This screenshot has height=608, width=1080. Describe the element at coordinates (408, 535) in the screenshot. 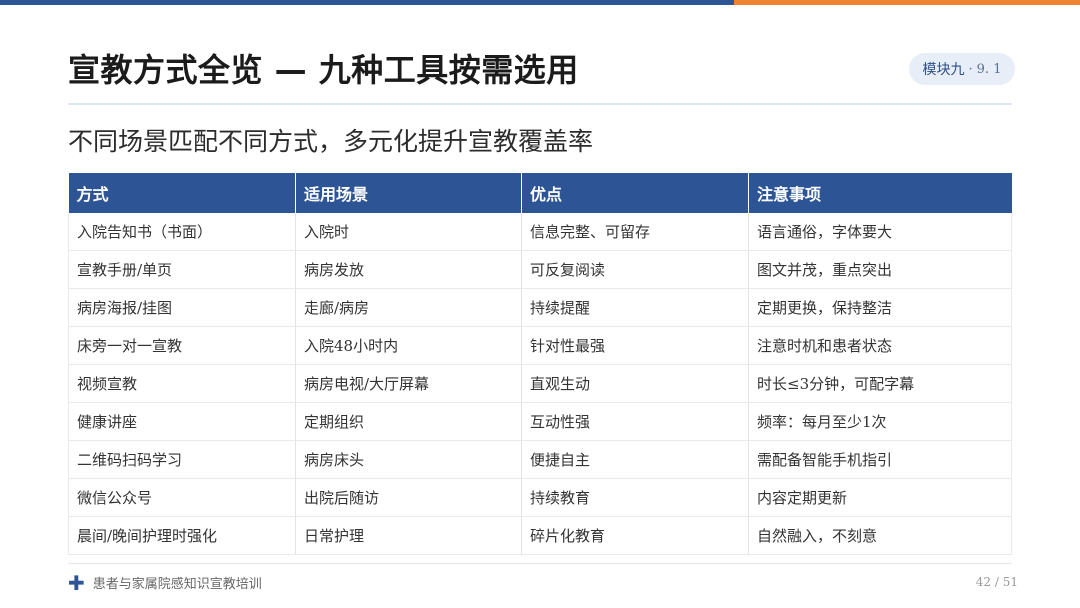

I see `cell-scenario: 日常护理` at that location.